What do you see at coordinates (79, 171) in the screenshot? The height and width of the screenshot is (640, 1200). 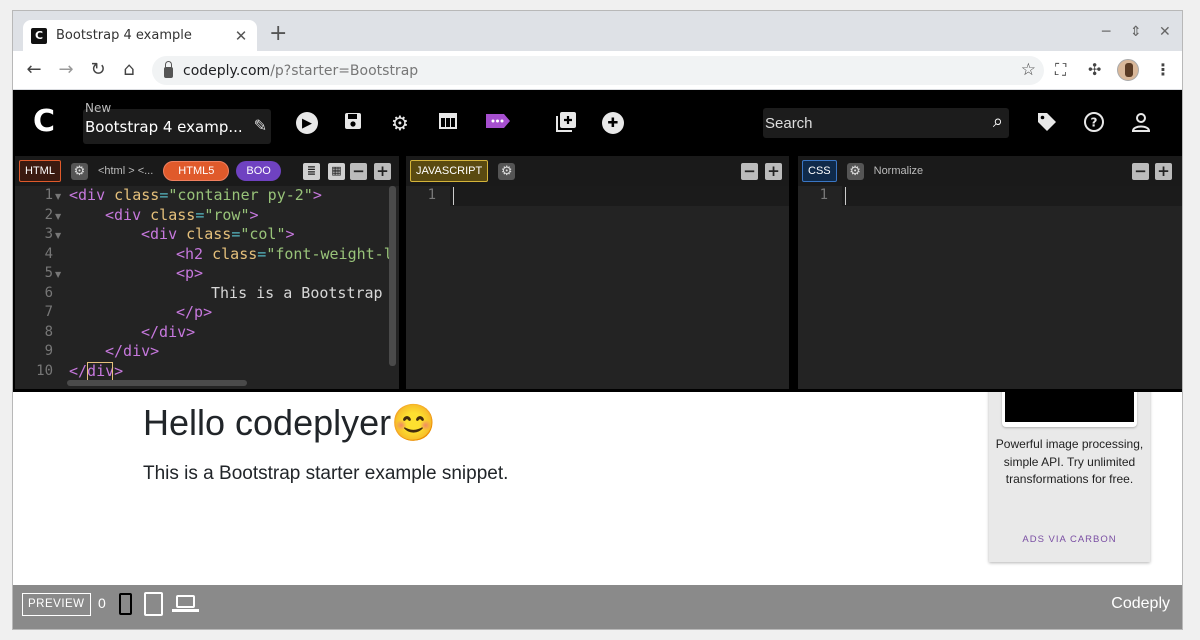 I see `html-settings-gear-icon: ⚙` at bounding box center [79, 171].